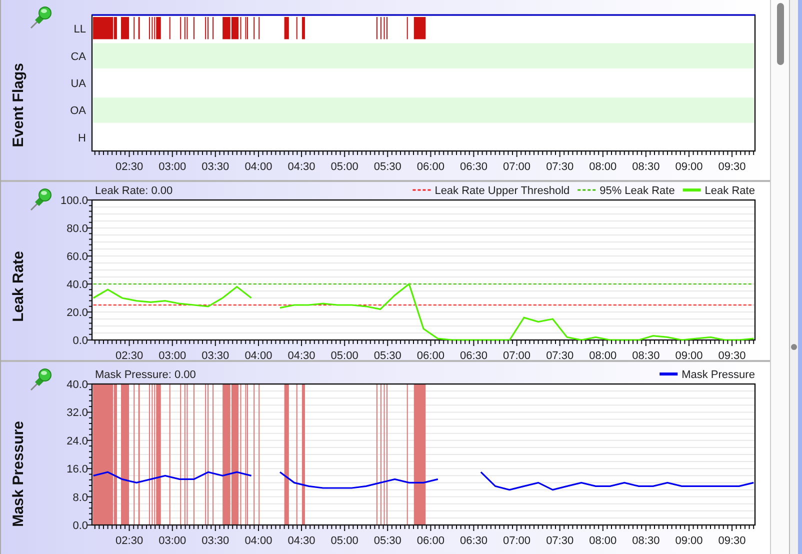 This screenshot has height=554, width=802. What do you see at coordinates (780, 34) in the screenshot?
I see `scrollbar-thumb` at bounding box center [780, 34].